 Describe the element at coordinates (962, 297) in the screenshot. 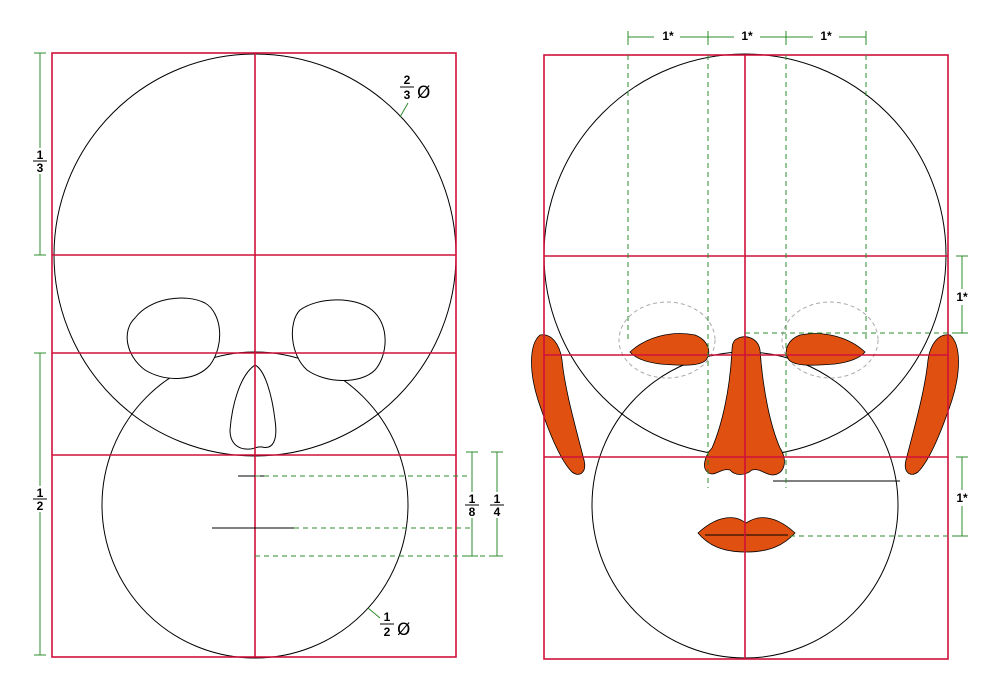

I see `ear-dimension-upper: 1*` at that location.